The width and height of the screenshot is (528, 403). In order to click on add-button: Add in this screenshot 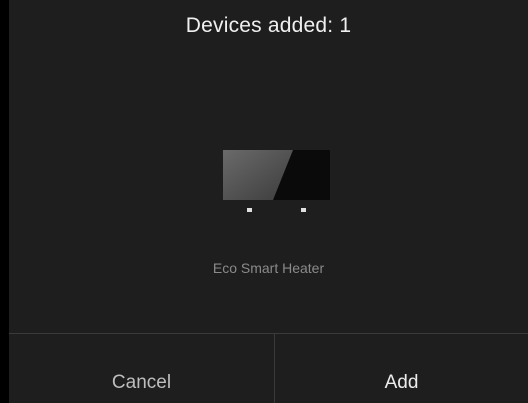, I will do `click(401, 368)`.